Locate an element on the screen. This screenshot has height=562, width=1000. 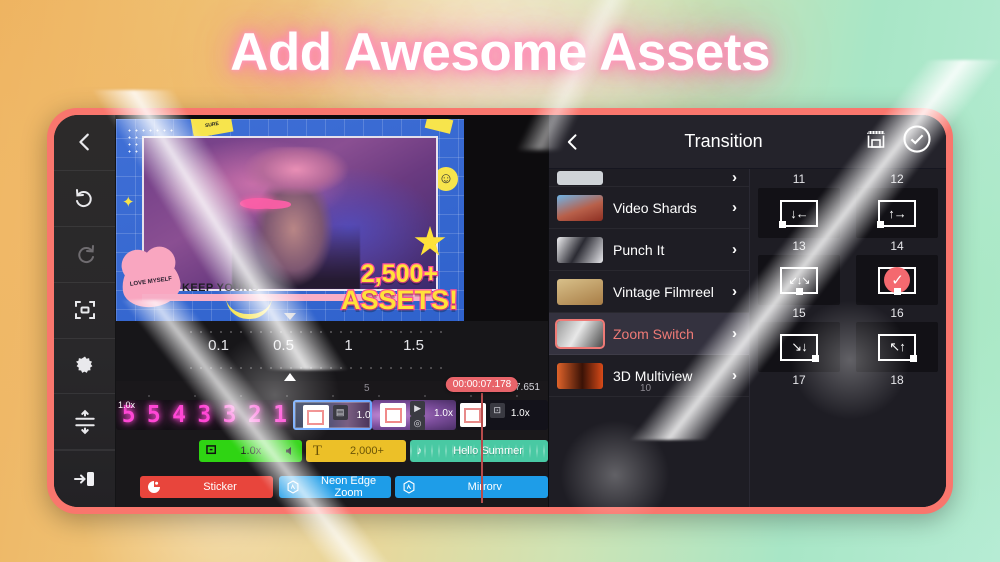
redo-button is located at coordinates (84, 255).